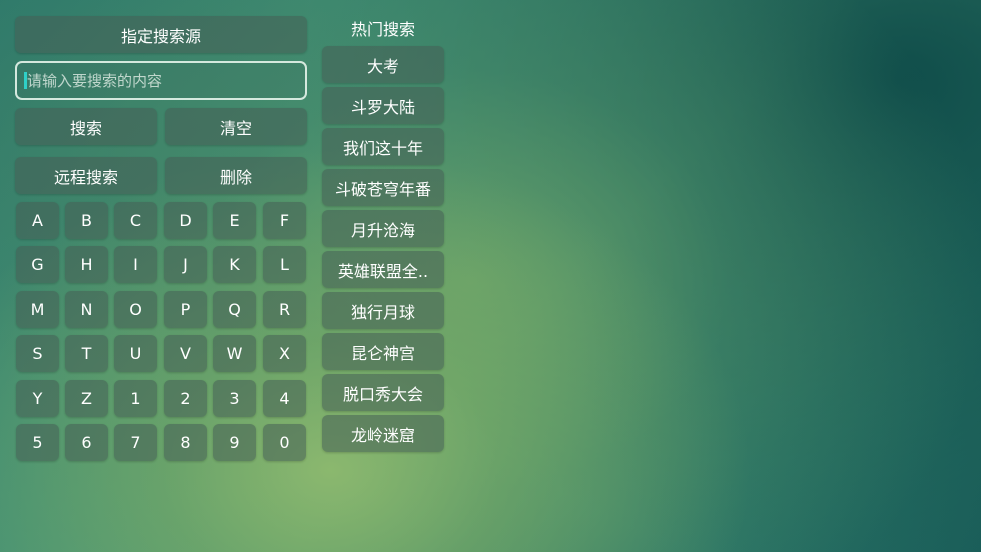 Image resolution: width=981 pixels, height=552 pixels. Describe the element at coordinates (383, 228) in the screenshot. I see `hot-search-item: 月升沧海` at that location.